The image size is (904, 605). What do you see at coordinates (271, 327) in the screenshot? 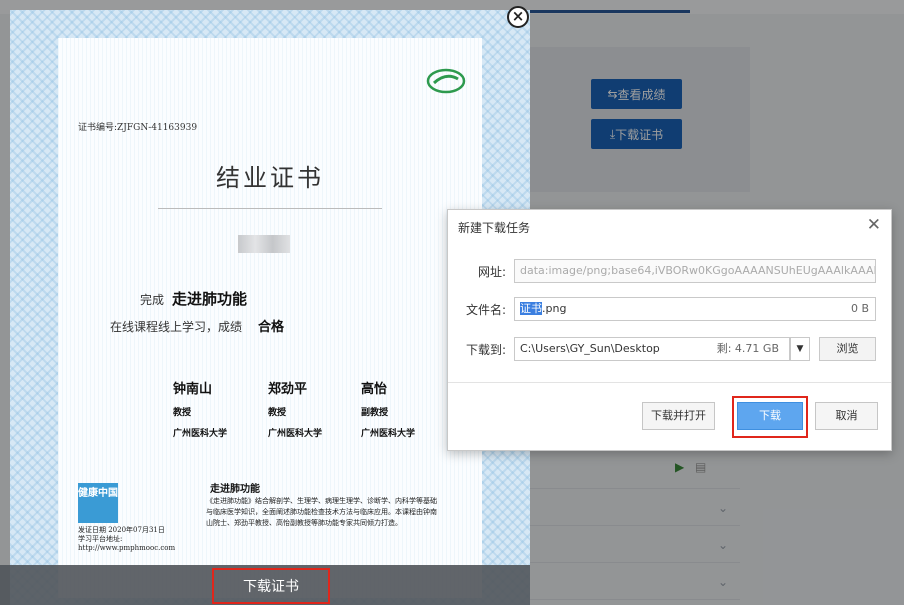
I see `grade: 合格` at bounding box center [271, 327].